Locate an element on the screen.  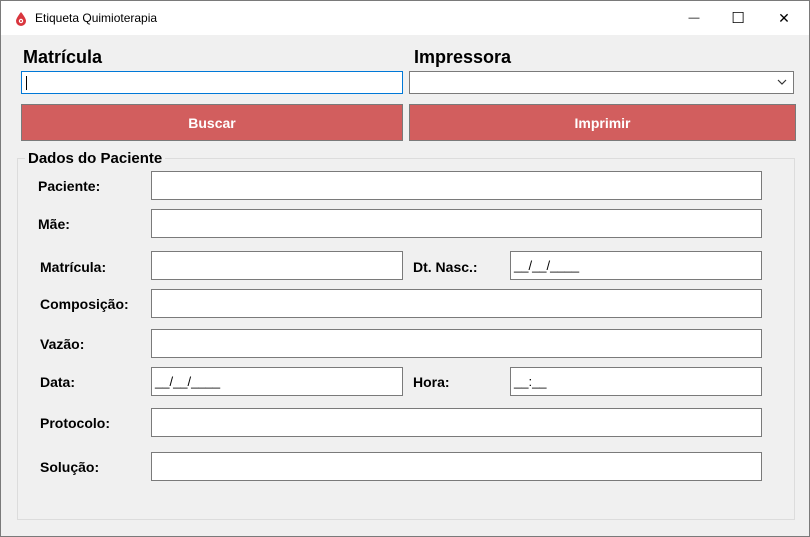
imprimir-button: Imprimir is located at coordinates (602, 122).